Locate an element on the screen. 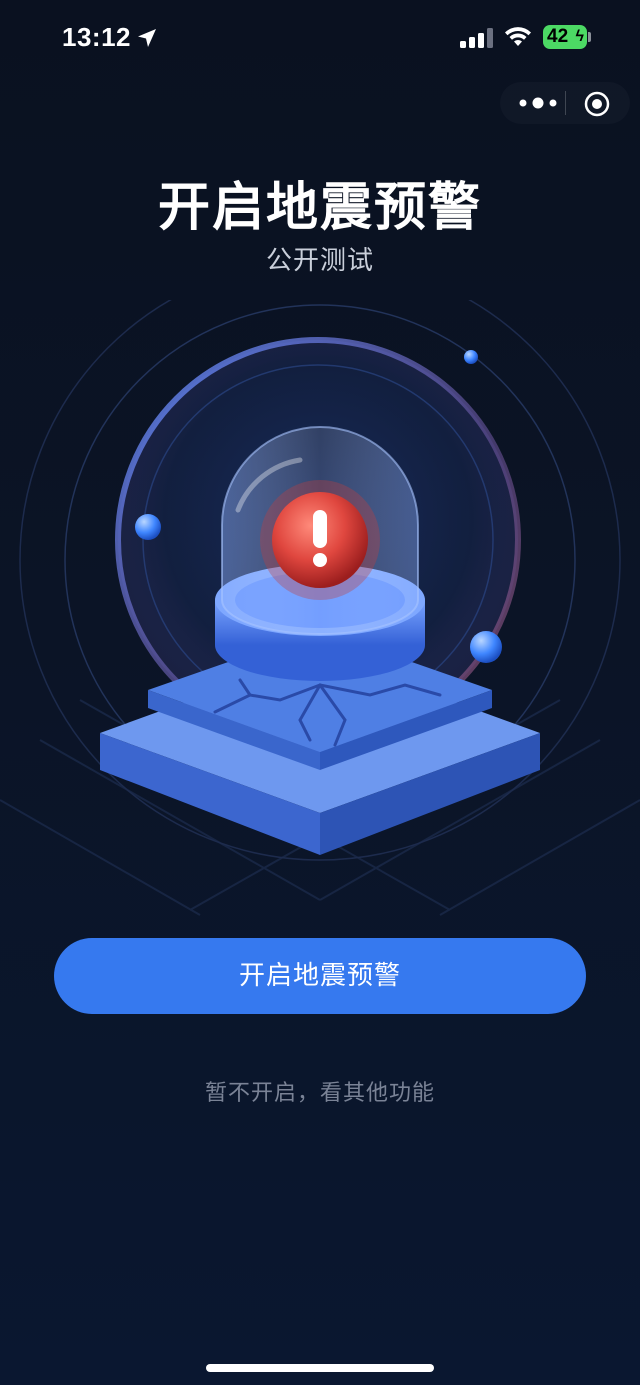 This screenshot has height=1385, width=640. status-time: 13:12 is located at coordinates (96, 37).